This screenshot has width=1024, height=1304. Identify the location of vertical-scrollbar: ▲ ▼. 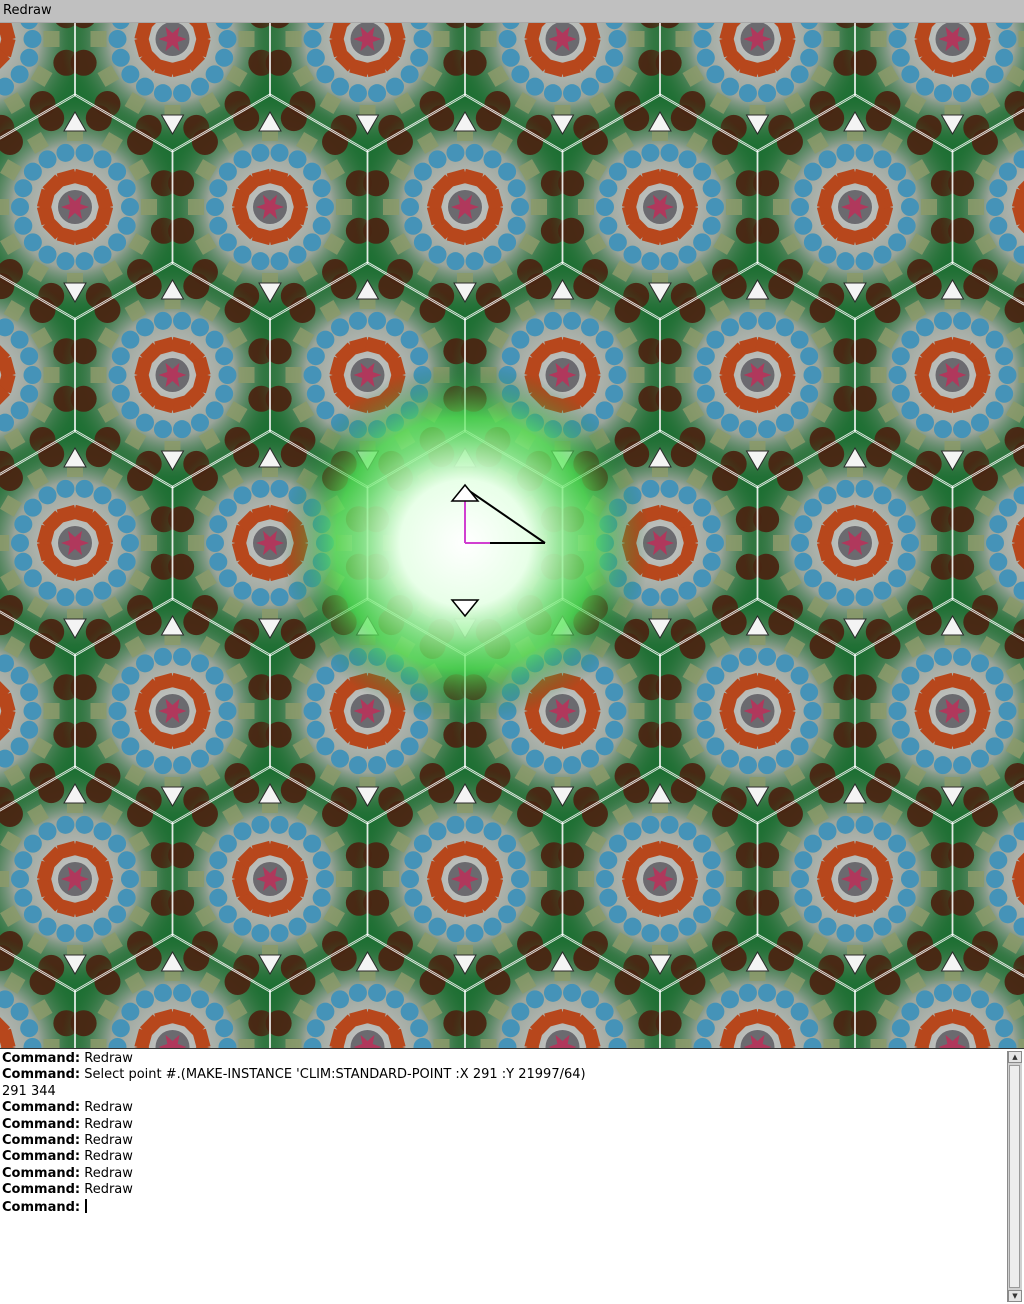
(1014, 1176).